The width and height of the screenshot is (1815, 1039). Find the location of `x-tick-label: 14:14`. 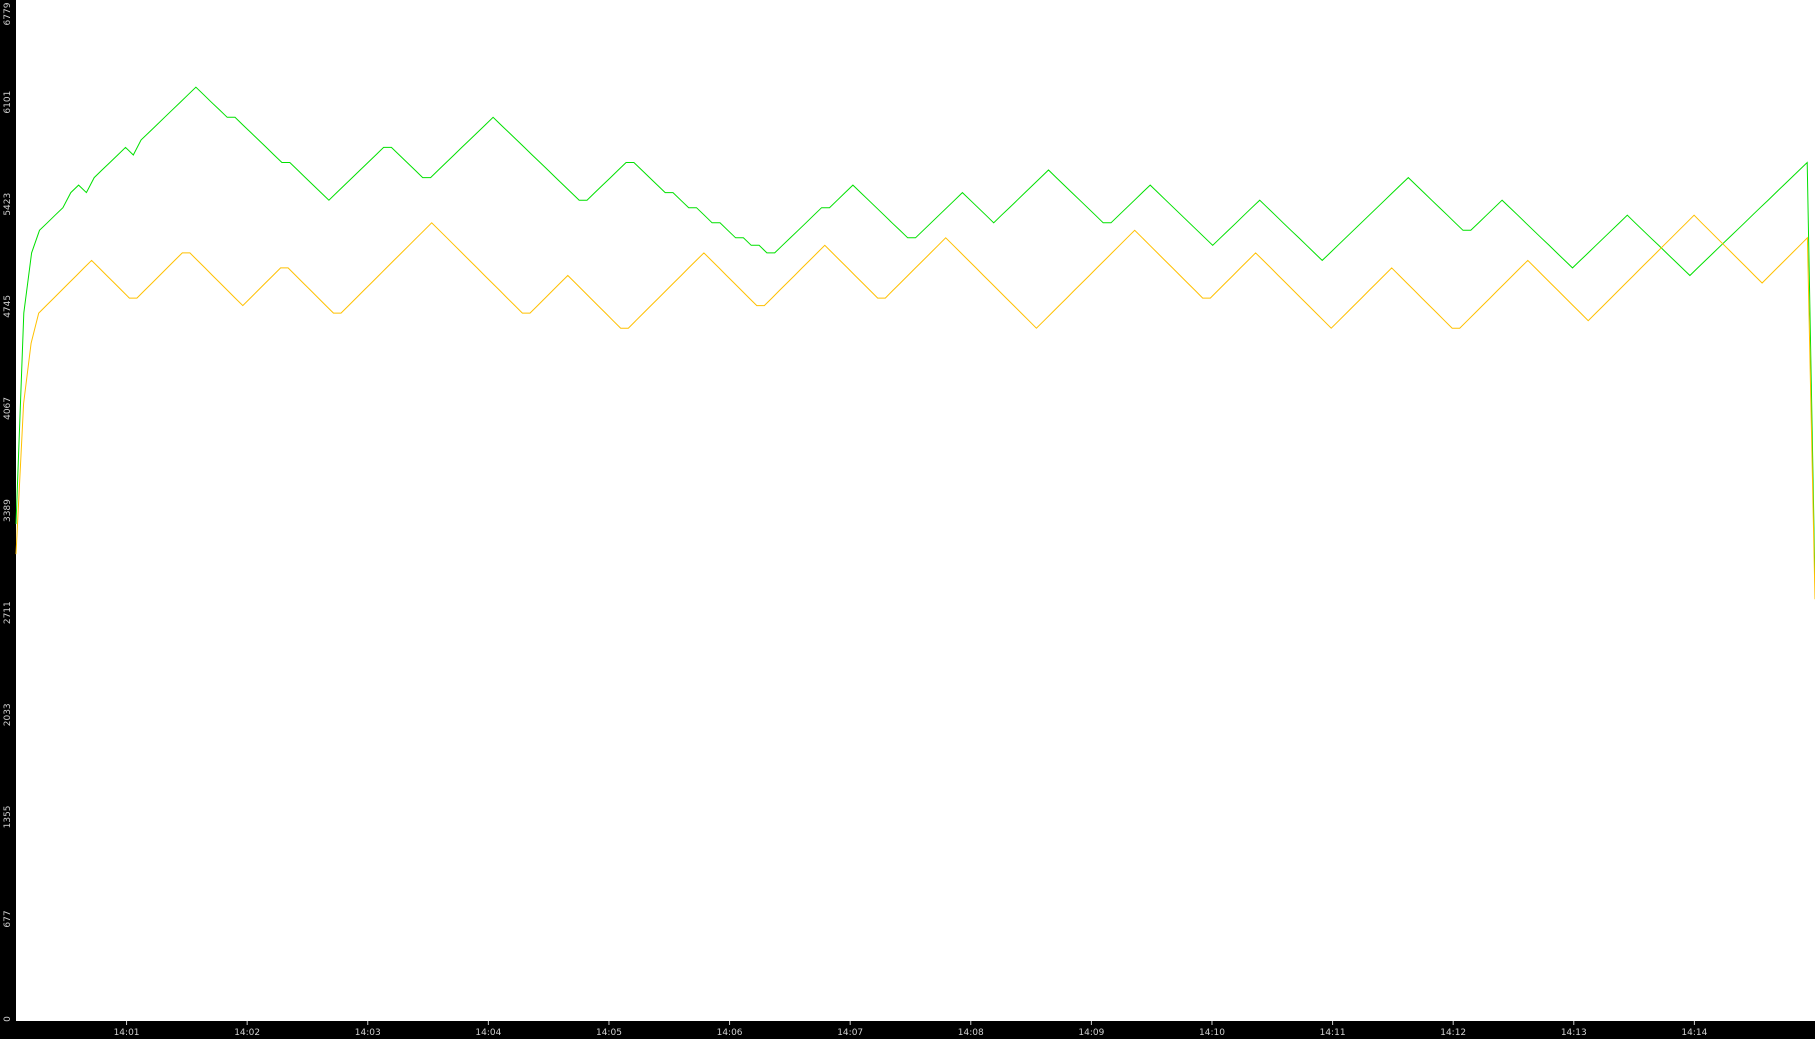

x-tick-label: 14:14 is located at coordinates (1694, 1033).